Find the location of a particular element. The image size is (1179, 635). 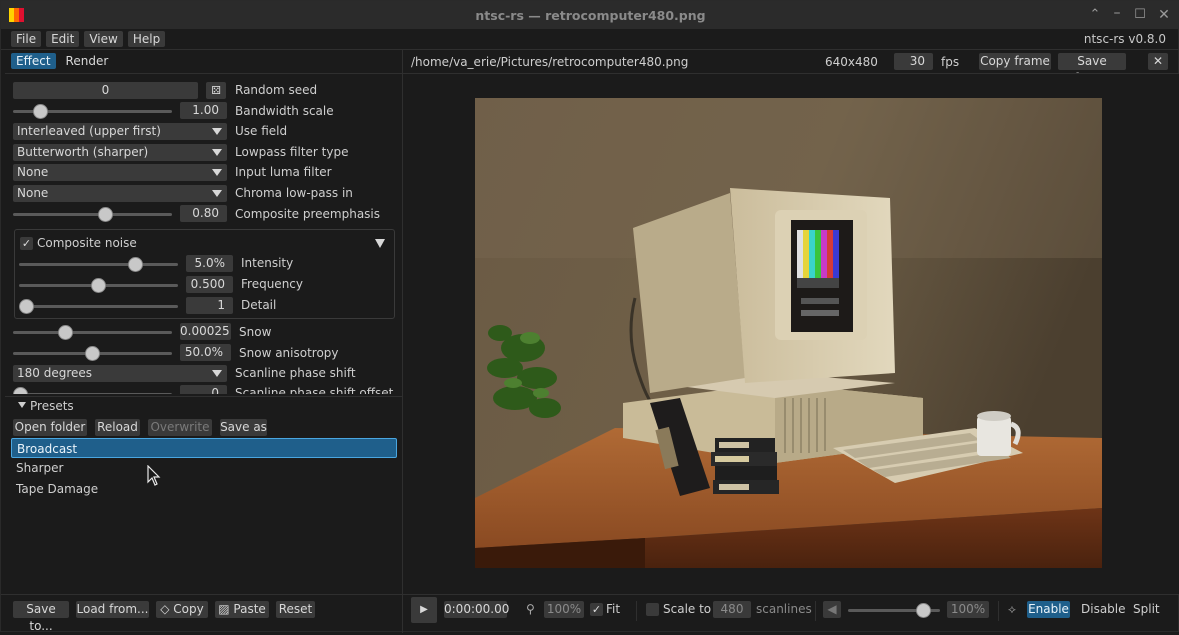

snow-anisotropy-label: Snow anisotropy is located at coordinates (289, 353).